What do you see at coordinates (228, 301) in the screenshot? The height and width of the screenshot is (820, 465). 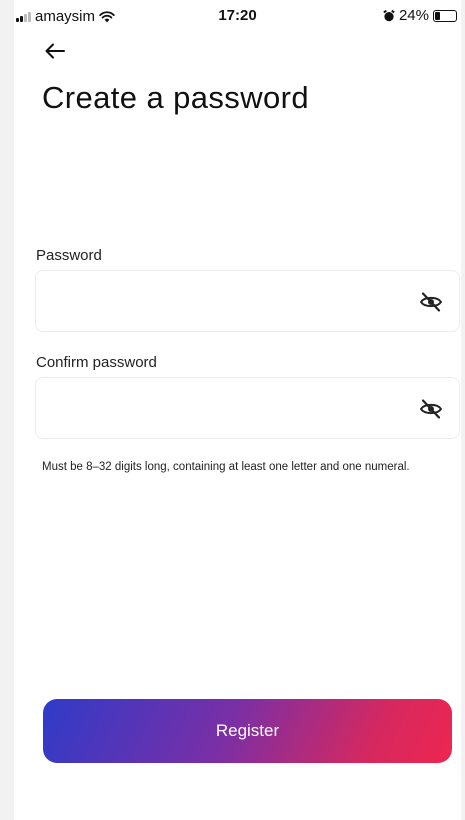 I see `password-input` at bounding box center [228, 301].